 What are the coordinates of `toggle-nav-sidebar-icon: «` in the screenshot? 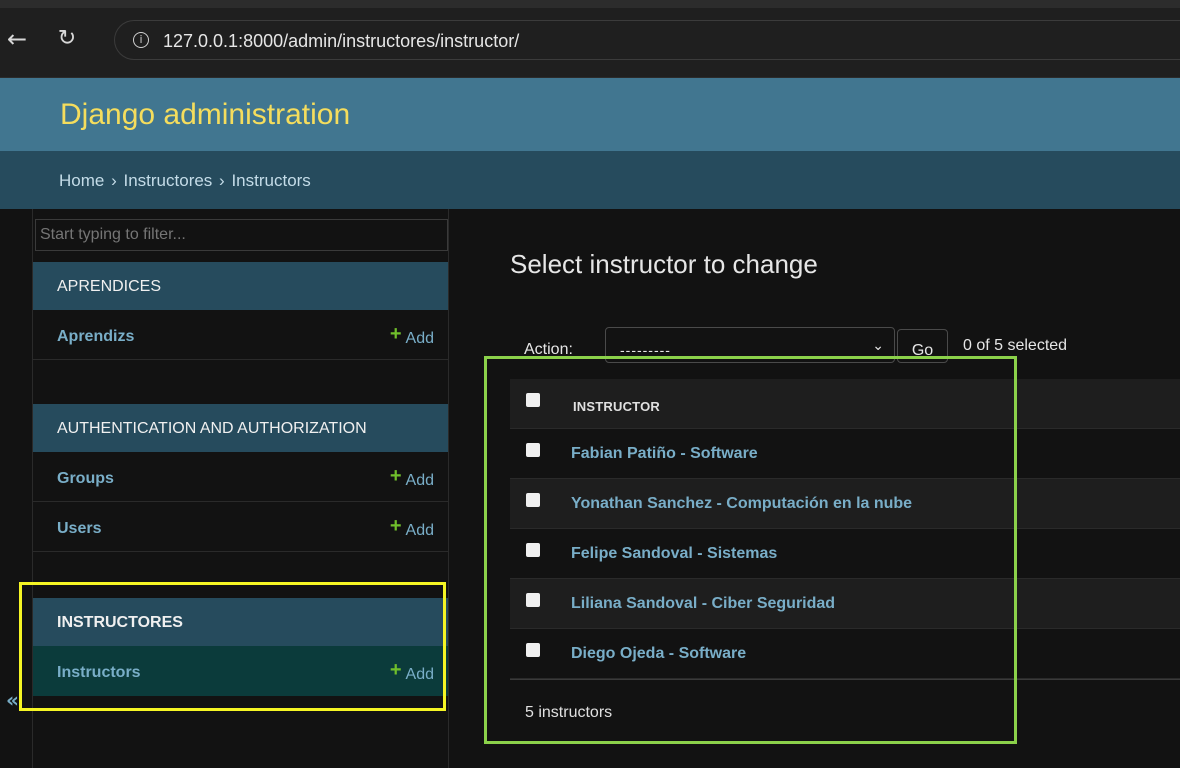 It's located at (12, 700).